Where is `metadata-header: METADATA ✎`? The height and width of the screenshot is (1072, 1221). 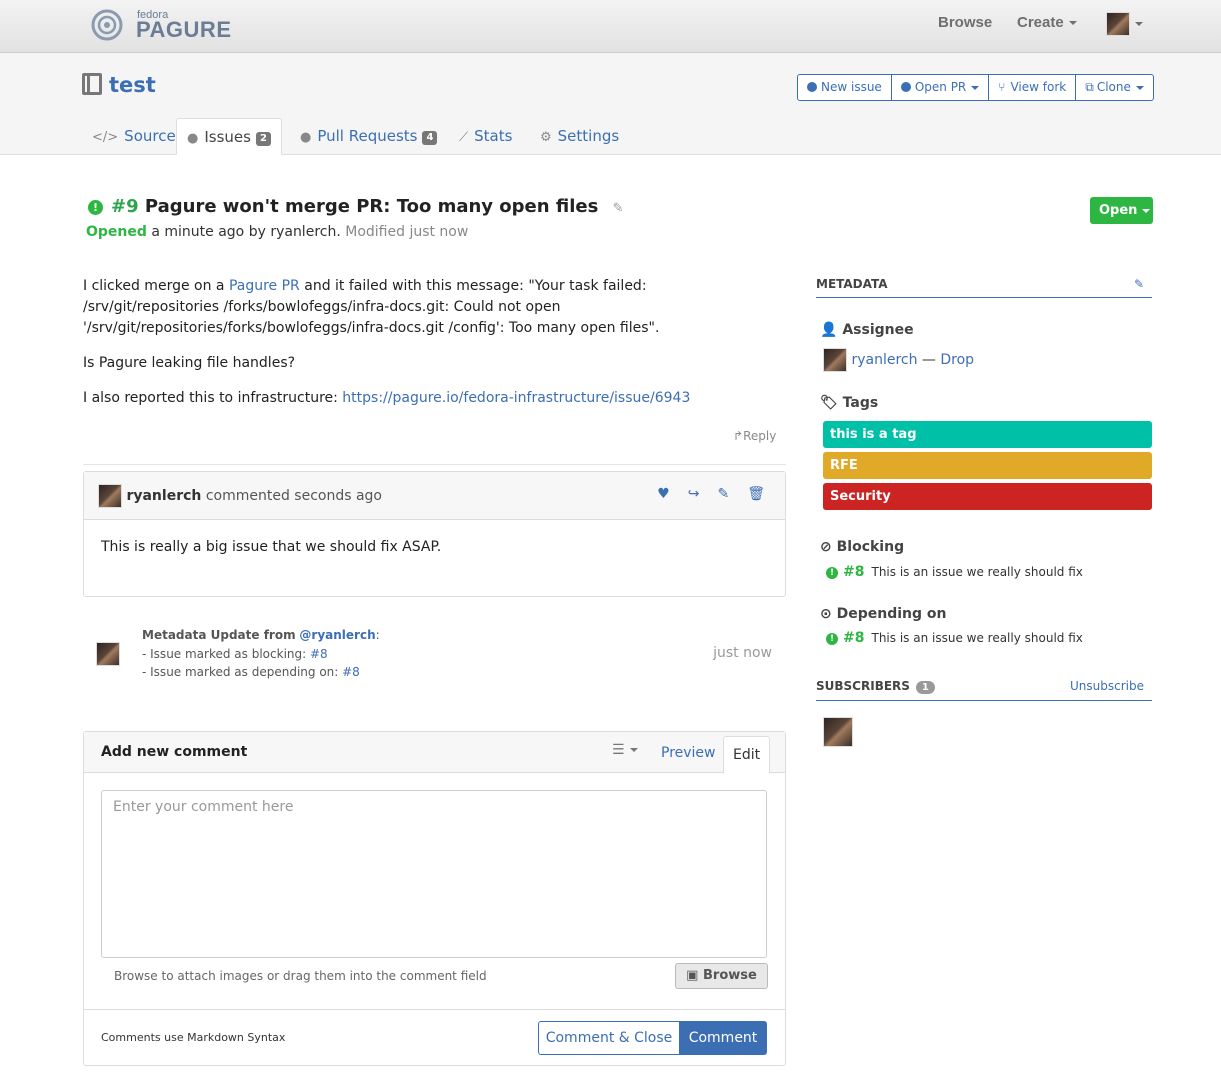
metadata-header: METADATA ✎ is located at coordinates (984, 287).